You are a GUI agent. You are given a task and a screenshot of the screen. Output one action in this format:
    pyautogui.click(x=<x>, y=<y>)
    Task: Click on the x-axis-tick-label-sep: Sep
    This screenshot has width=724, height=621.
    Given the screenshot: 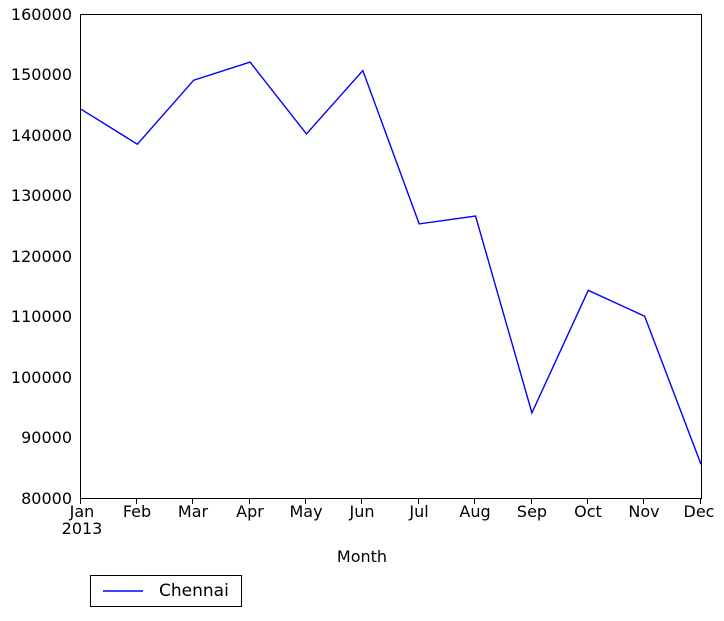 What is the action you would take?
    pyautogui.click(x=532, y=511)
    